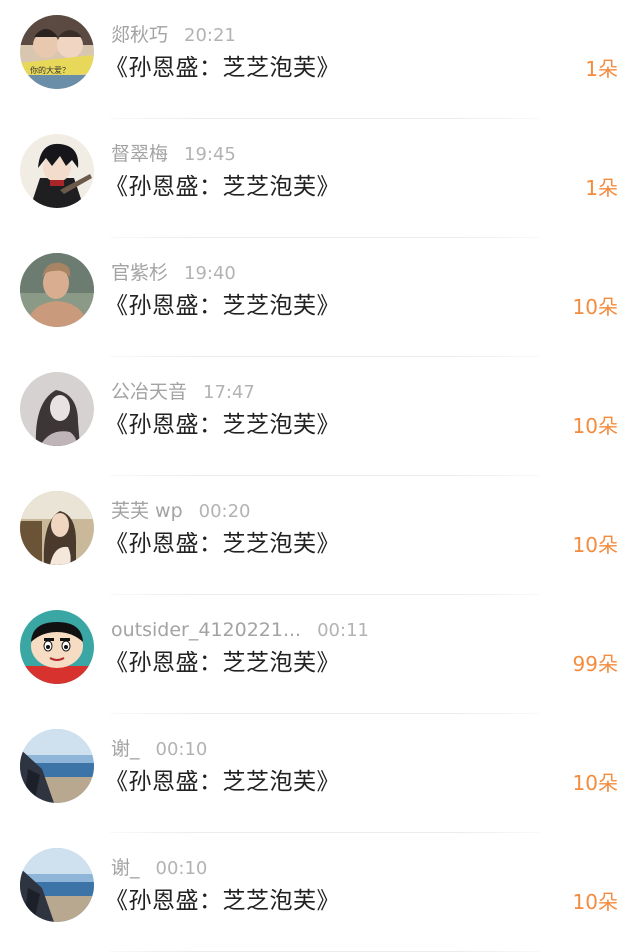  I want to click on list-item: outsider_4120221... 00:11 《孙恩盛：芝芝泡芙》 99朵, so click(320, 654).